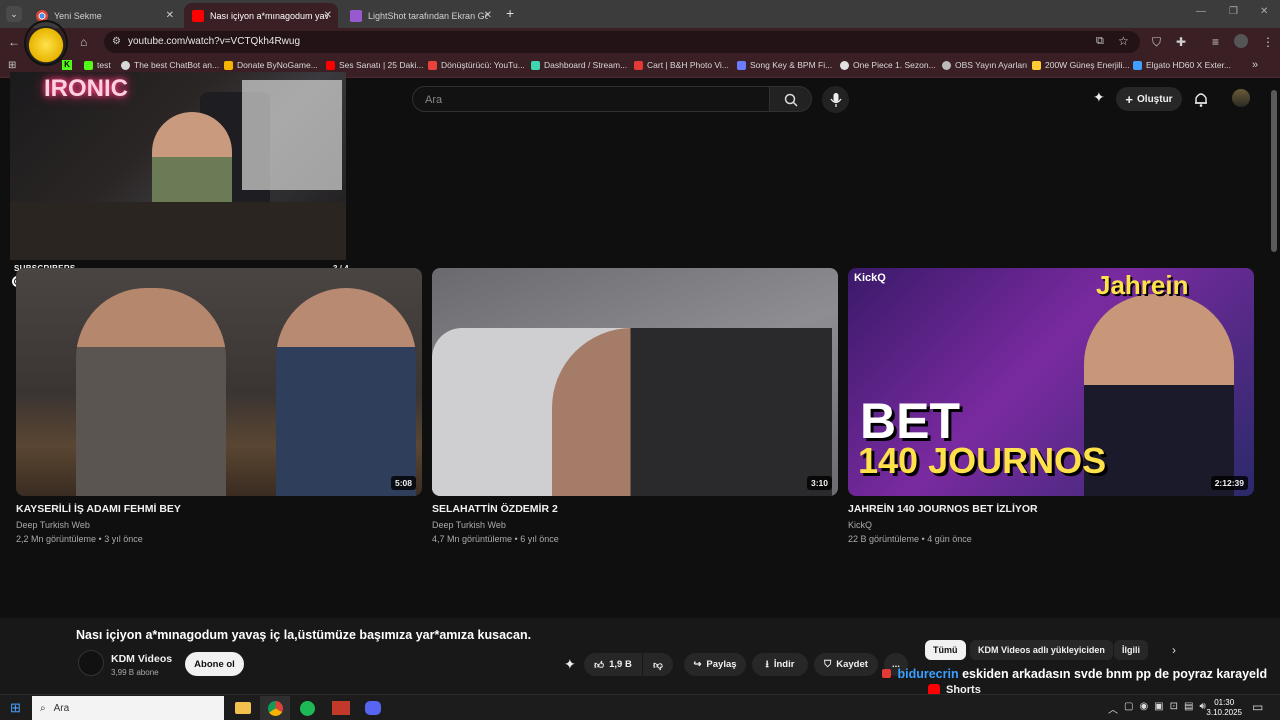 This screenshot has width=1280, height=720. I want to click on discord-icon, so click(373, 708).